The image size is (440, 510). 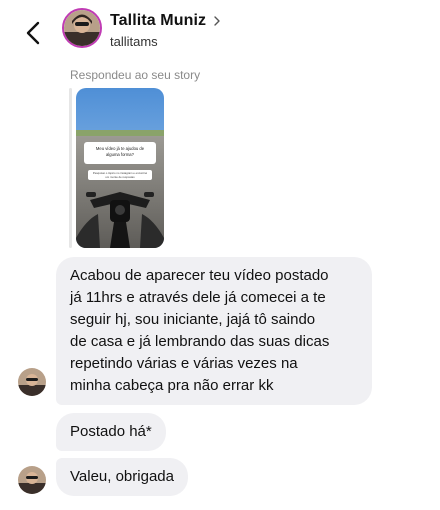 I want to click on svg-text: um monte de respostas, so click(x=120, y=177).